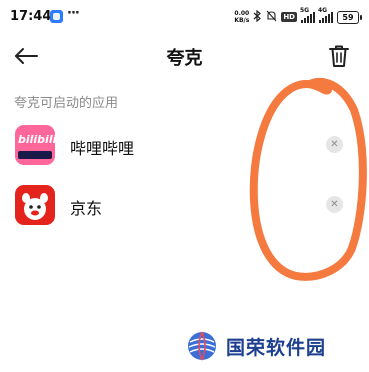 This screenshot has width=369, height=372. I want to click on delete-button, so click(339, 56).